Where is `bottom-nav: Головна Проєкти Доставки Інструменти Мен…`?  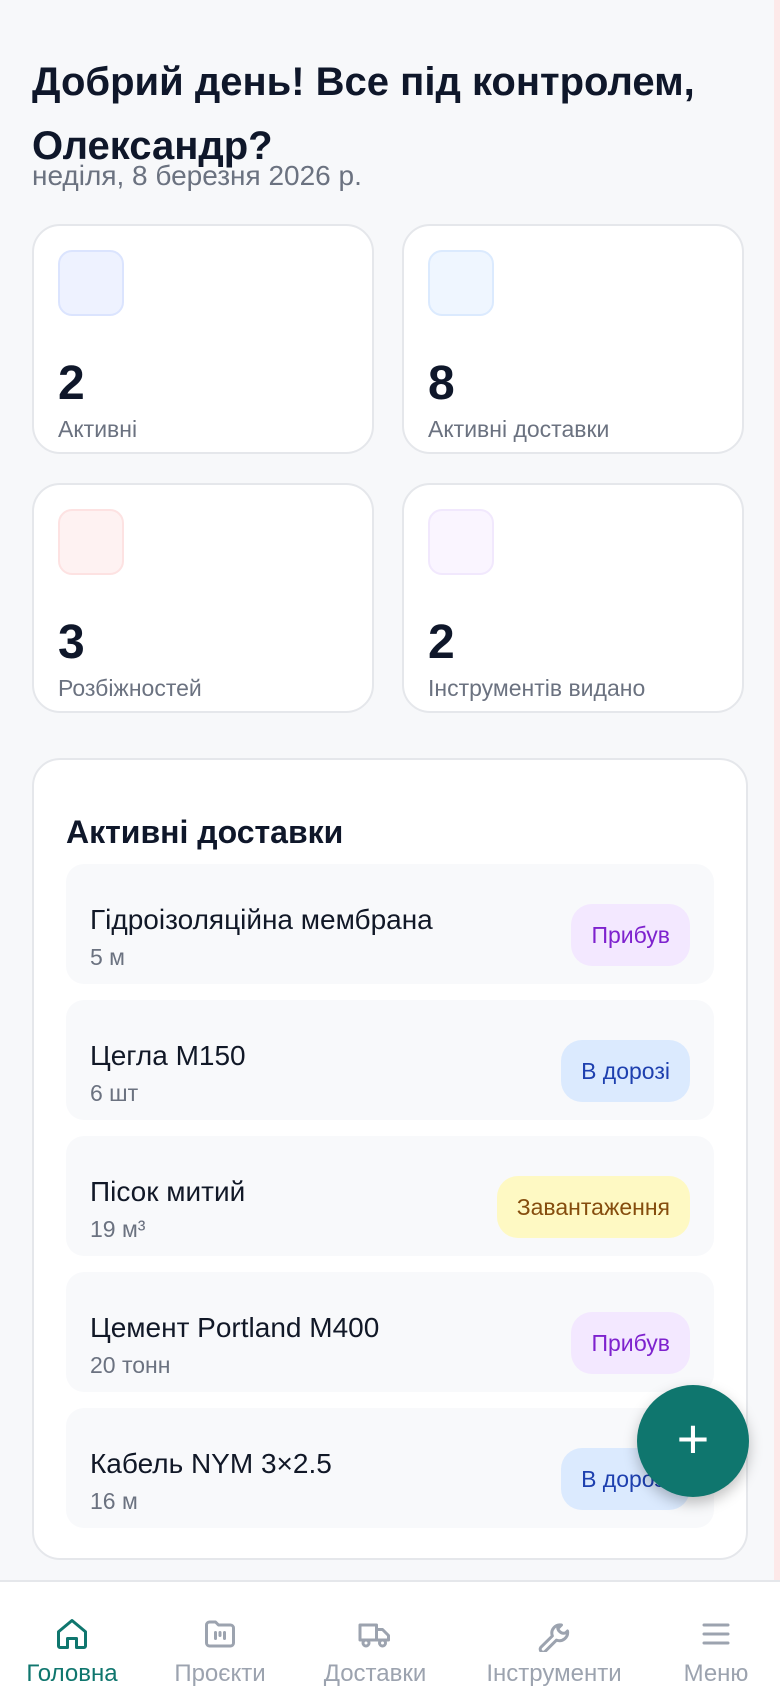
bottom-nav: Головна Проєкти Доставки Інструменти Мен… is located at coordinates (390, 1635).